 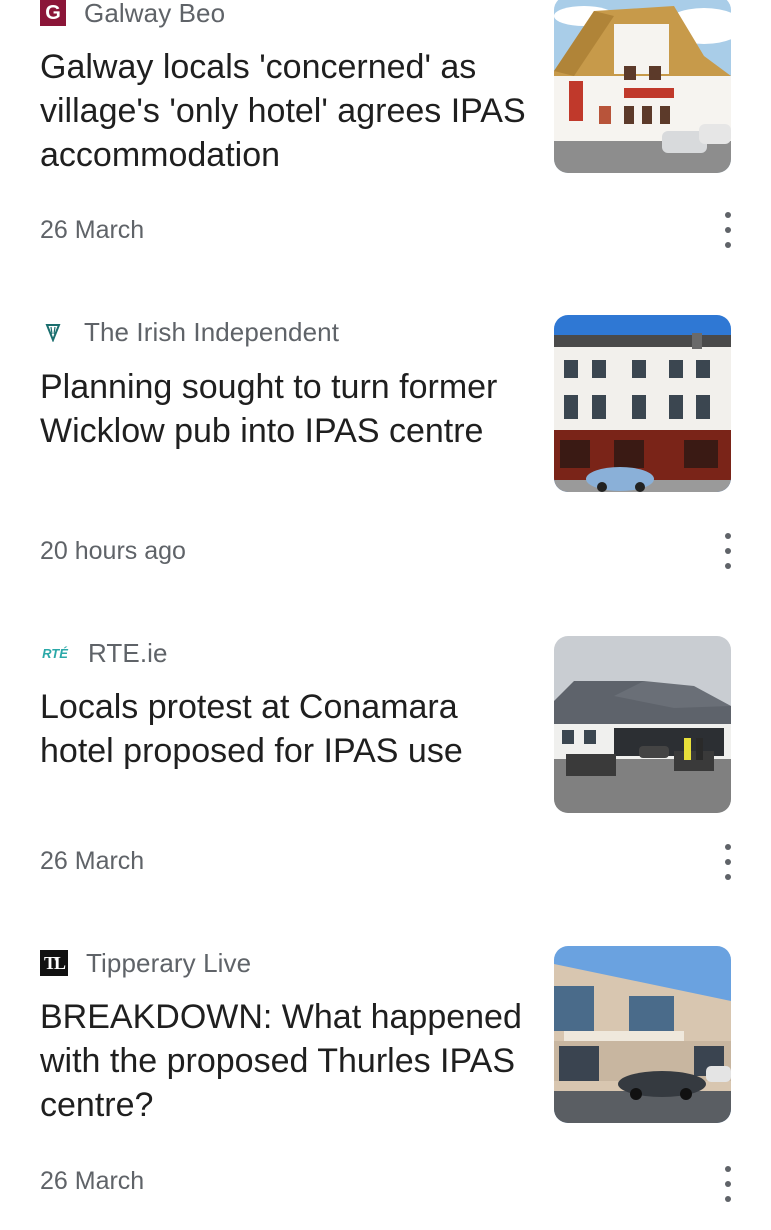 I want to click on source-name: The Irish Independent, so click(x=212, y=331).